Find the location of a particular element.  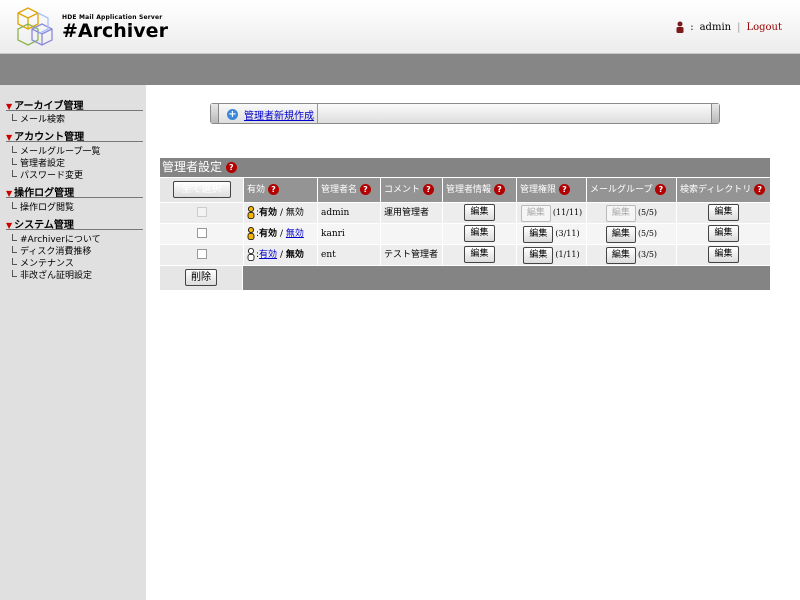

product-logo-text: #Archiver is located at coordinates (115, 31).